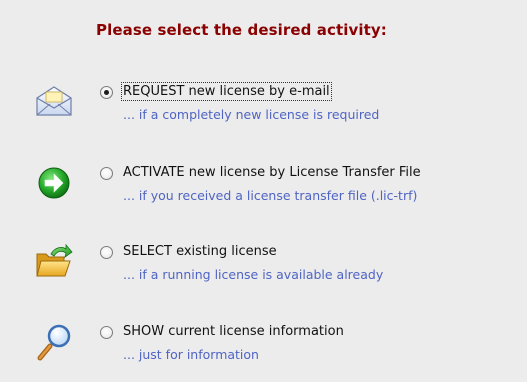  I want to click on envelope-icon, so click(54, 102).